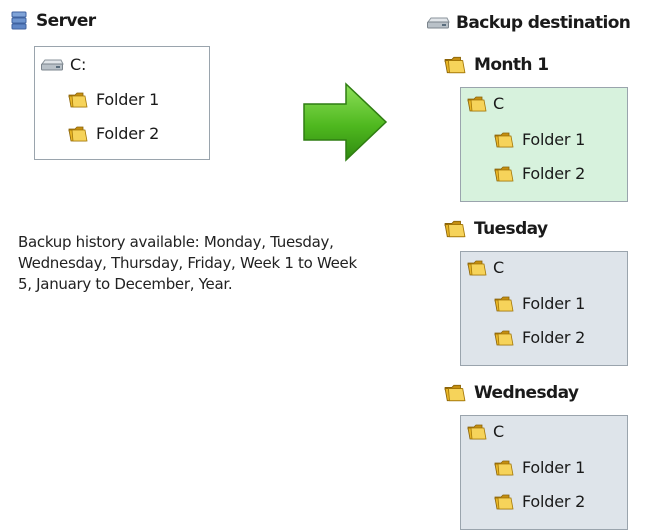 This screenshot has height=530, width=662. I want to click on server-header: Server, so click(53, 21).